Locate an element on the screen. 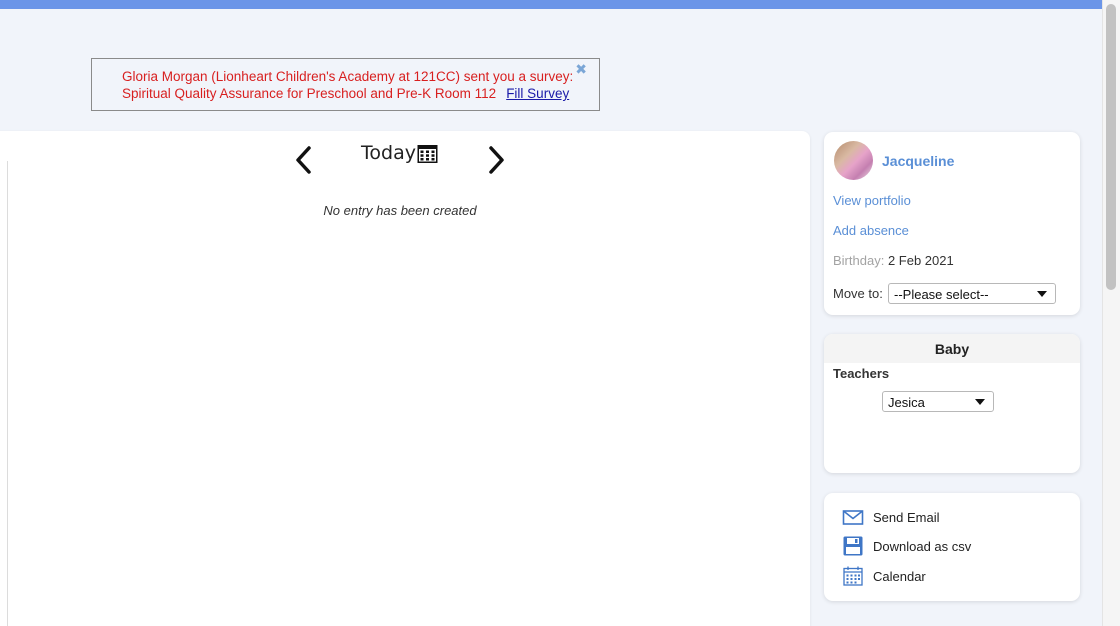  move-to-selected-value: --Please select-- is located at coordinates (941, 294).